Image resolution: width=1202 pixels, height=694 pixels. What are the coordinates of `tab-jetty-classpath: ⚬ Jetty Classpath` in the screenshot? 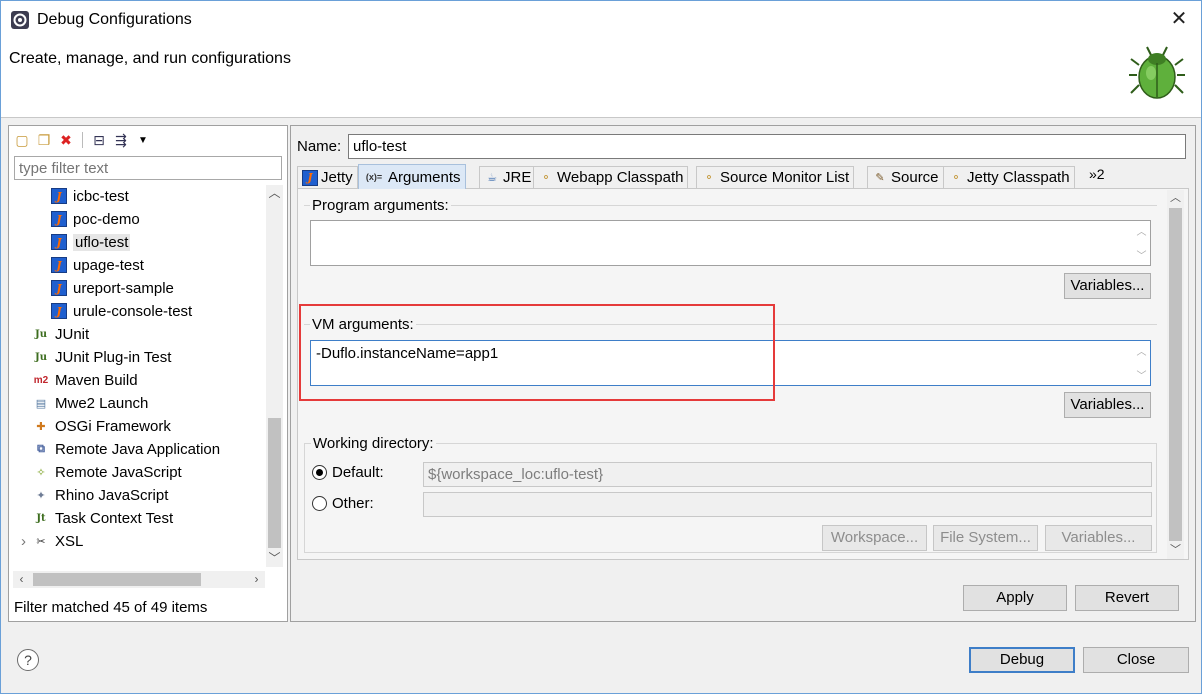 It's located at (1009, 177).